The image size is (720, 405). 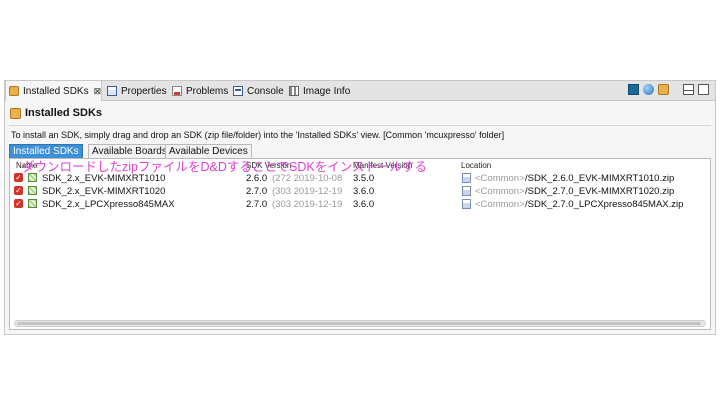 I want to click on sdk-name: SDK_2.x_EVK-MIMXRT1020, so click(x=104, y=191).